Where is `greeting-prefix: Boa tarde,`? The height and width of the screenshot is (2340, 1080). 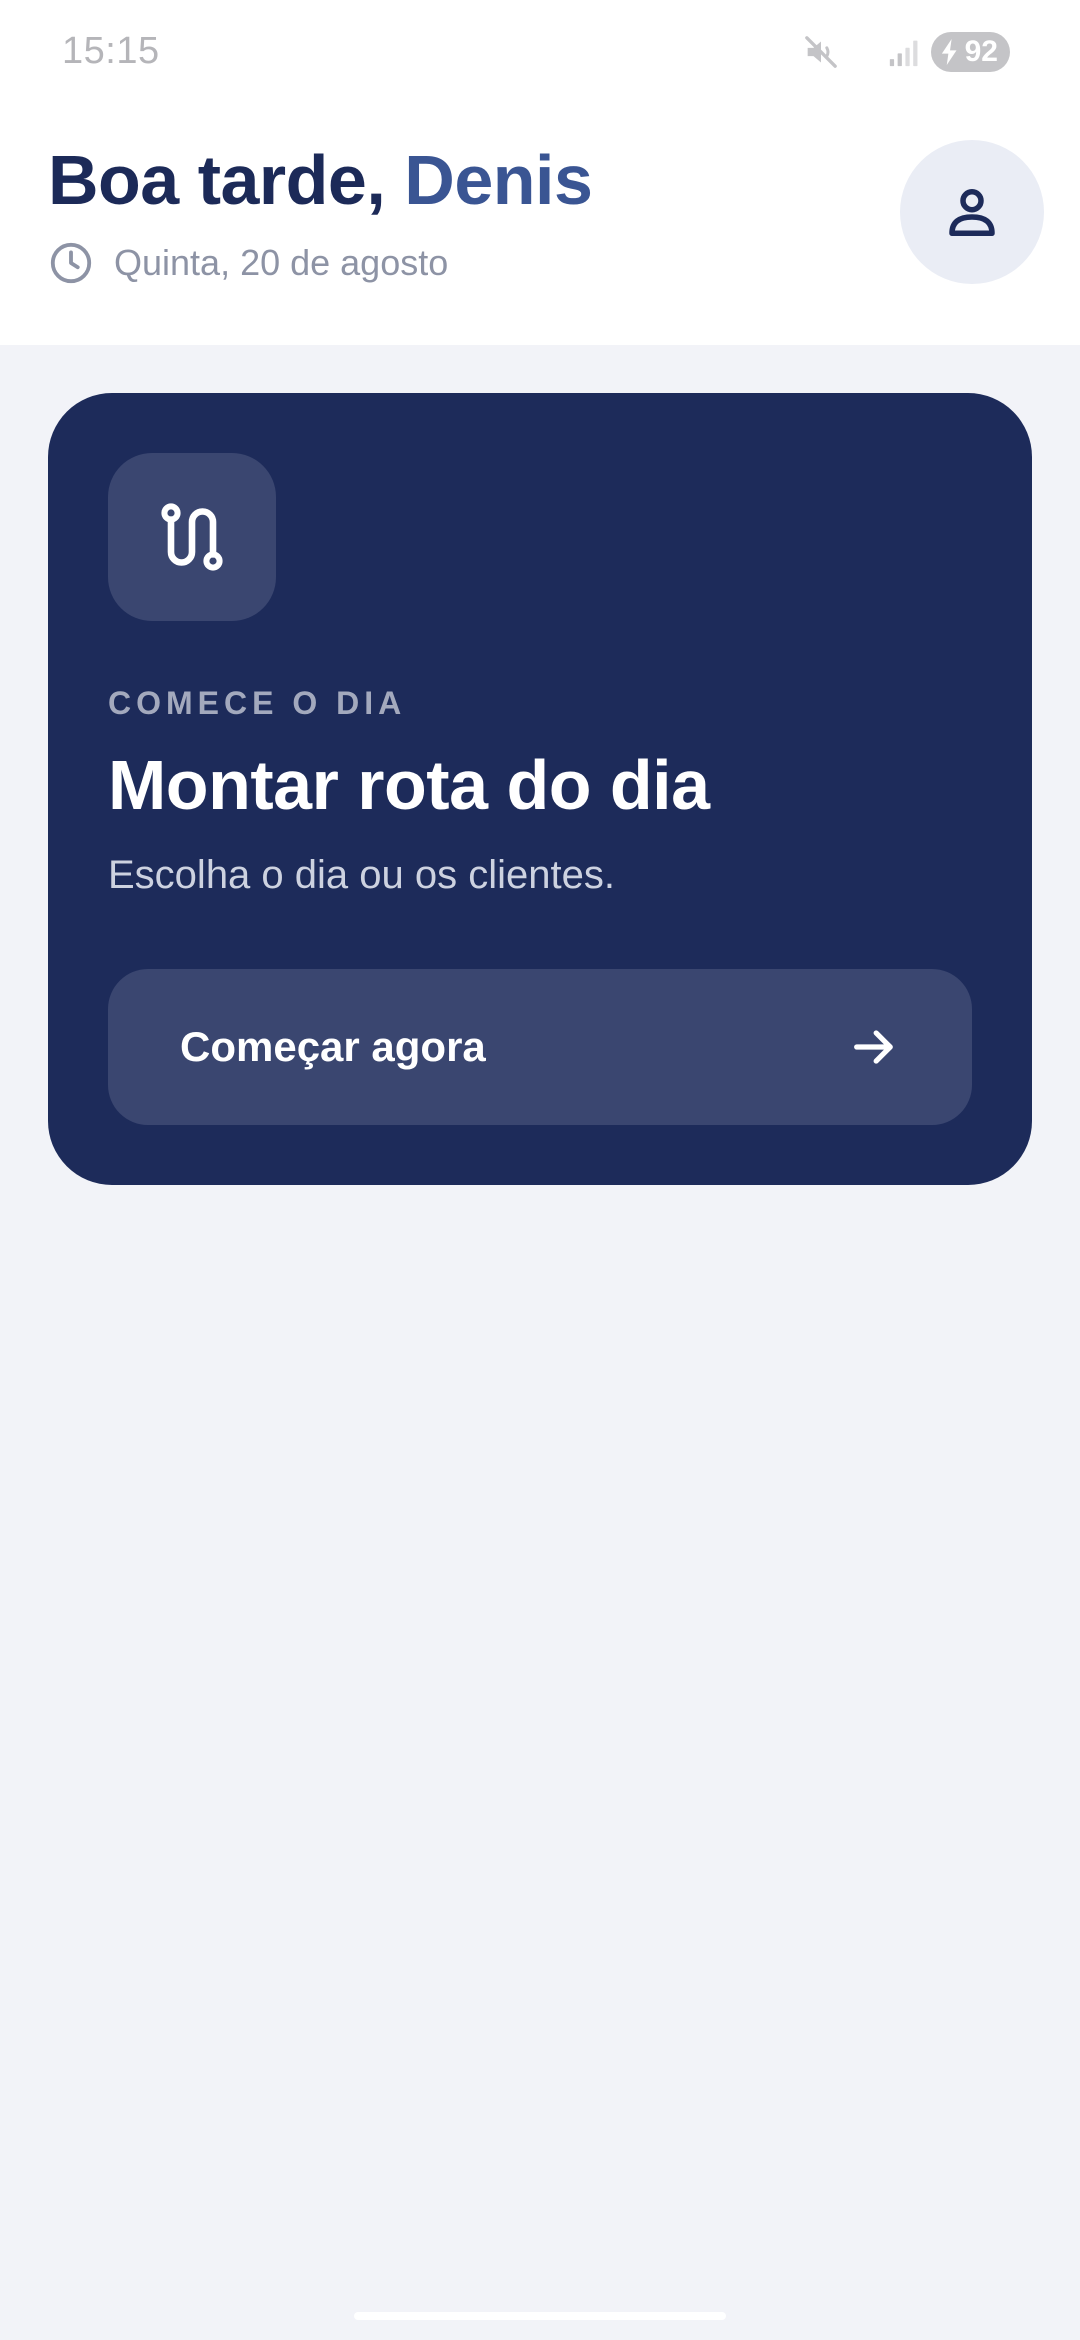
greeting-prefix: Boa tarde, is located at coordinates (226, 180).